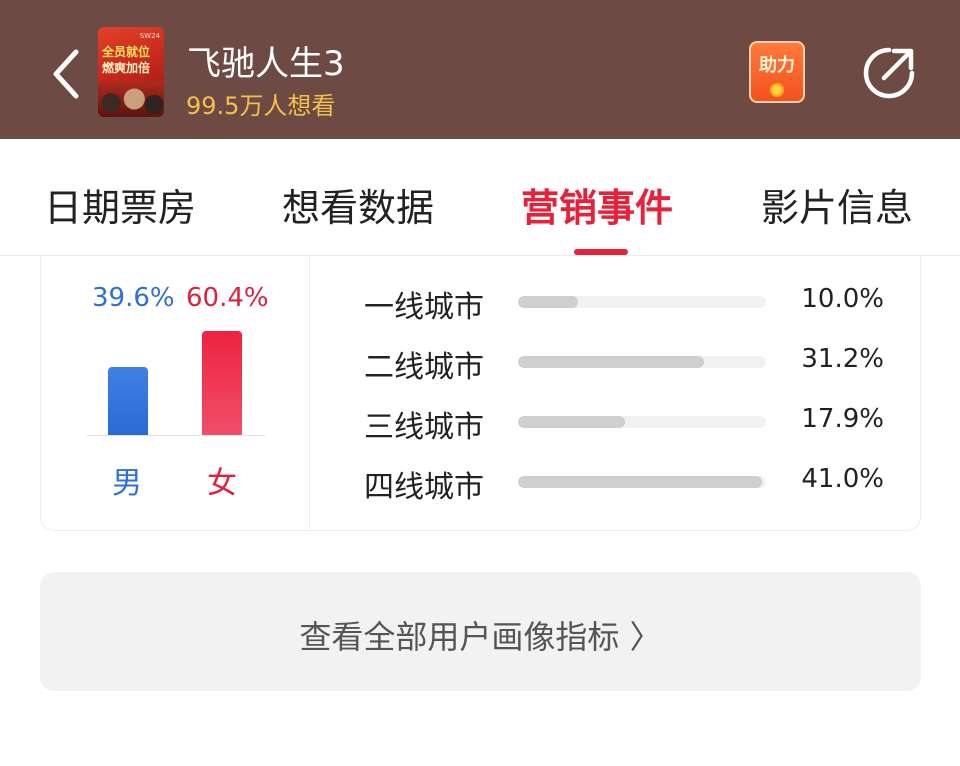 The width and height of the screenshot is (960, 766). Describe the element at coordinates (842, 419) in the screenshot. I see `city-tier-value: 17.9%` at that location.